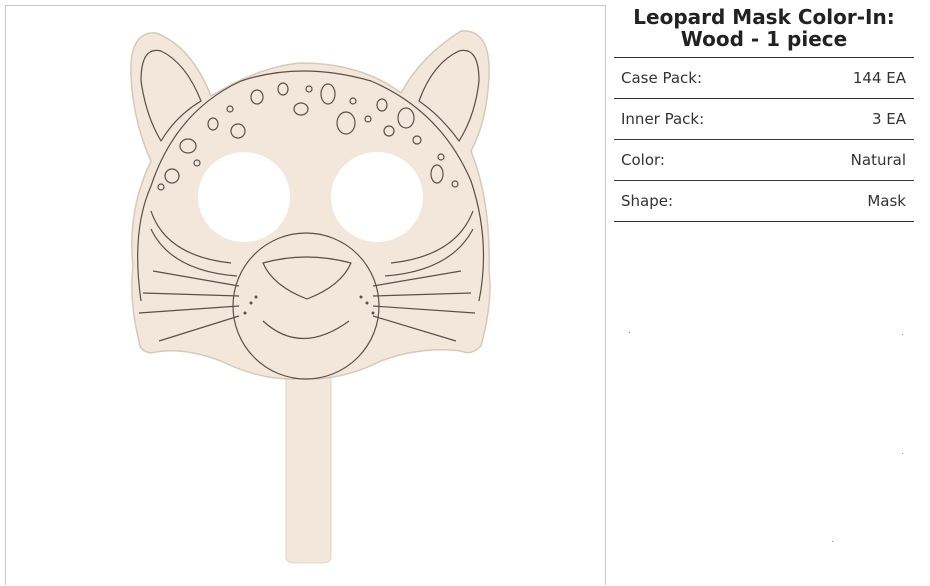 The image size is (930, 586). What do you see at coordinates (662, 78) in the screenshot?
I see `spec-label: Case Pack:` at bounding box center [662, 78].